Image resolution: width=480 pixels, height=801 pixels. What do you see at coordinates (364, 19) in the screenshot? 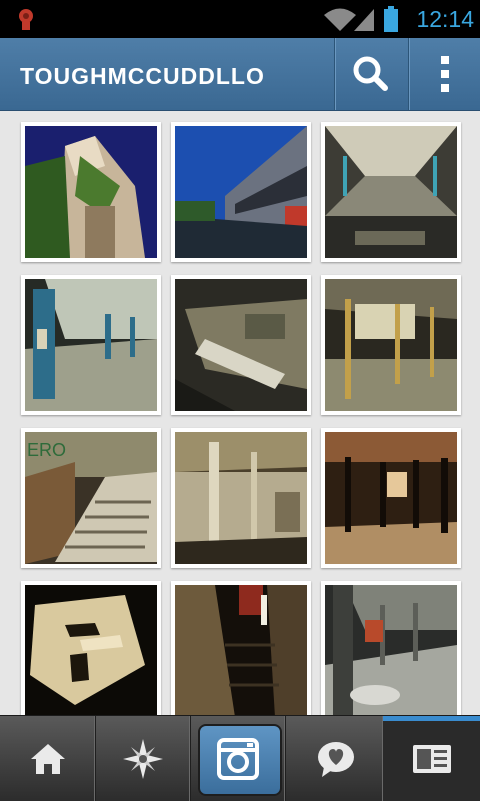
I see `signal-icon` at bounding box center [364, 19].